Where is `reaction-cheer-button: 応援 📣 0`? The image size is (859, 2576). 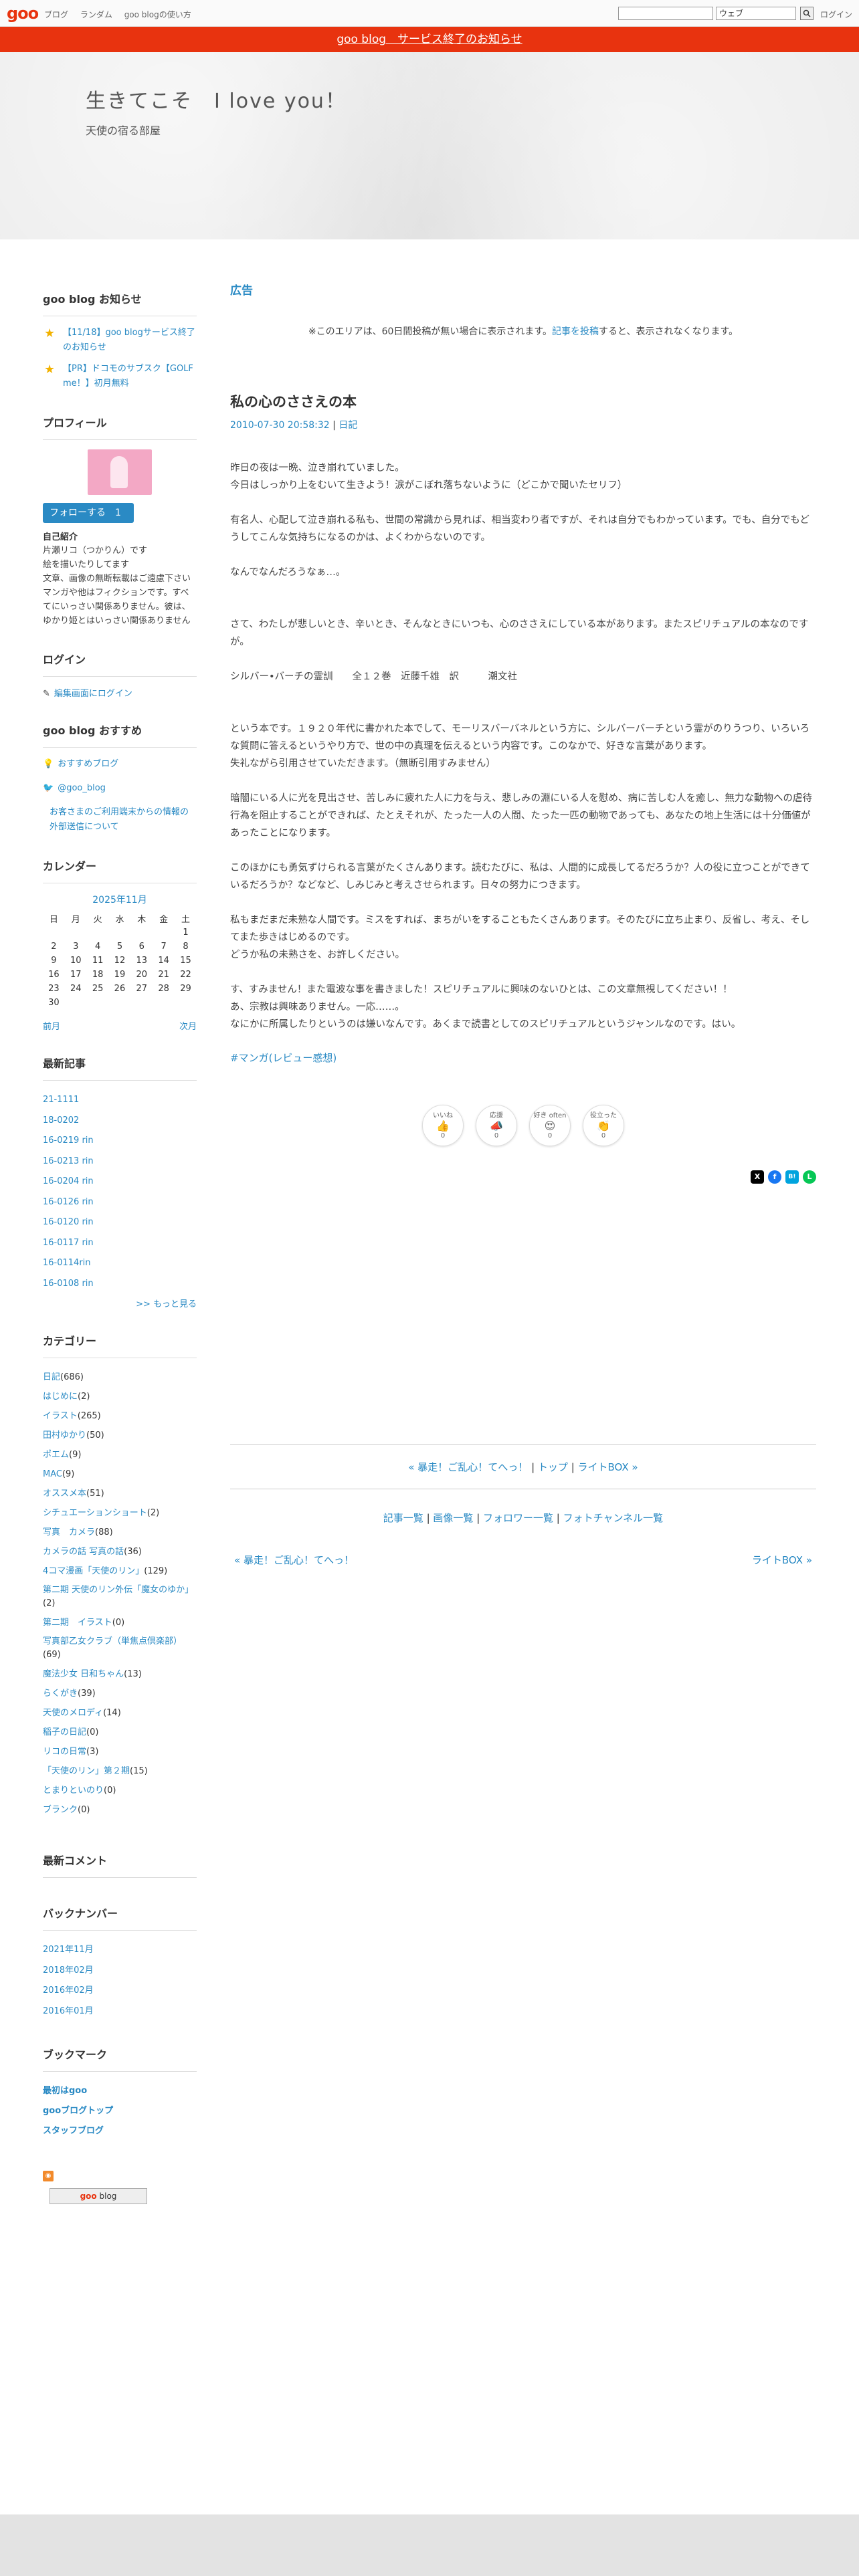 reaction-cheer-button: 応援 📣 0 is located at coordinates (497, 1125).